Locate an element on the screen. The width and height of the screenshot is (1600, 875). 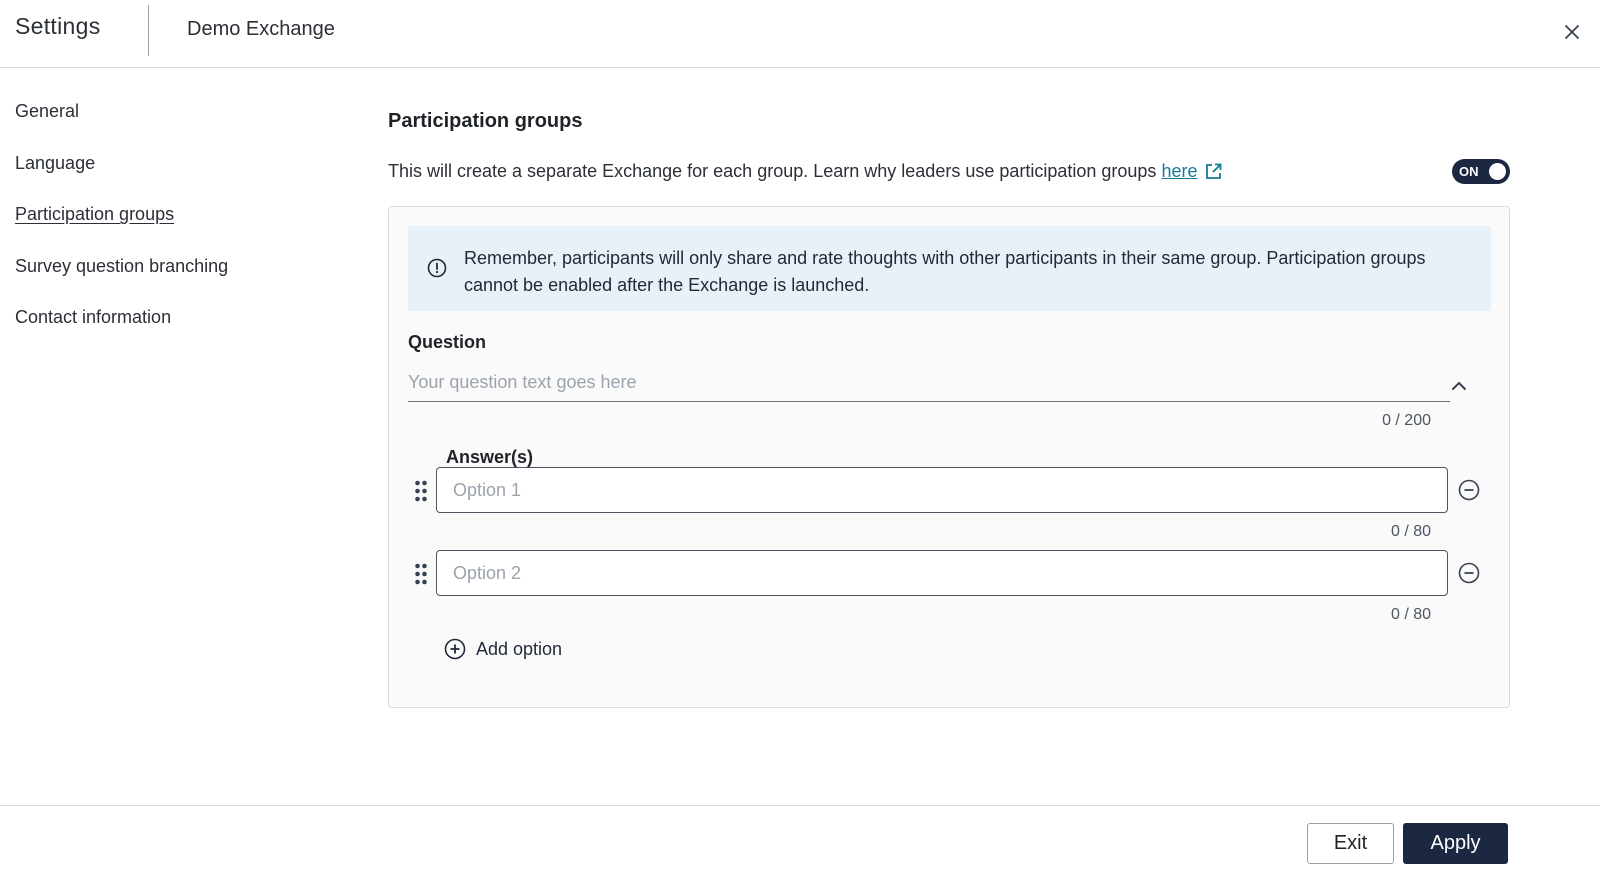
exchange-name: Demo Exchange is located at coordinates (261, 29).